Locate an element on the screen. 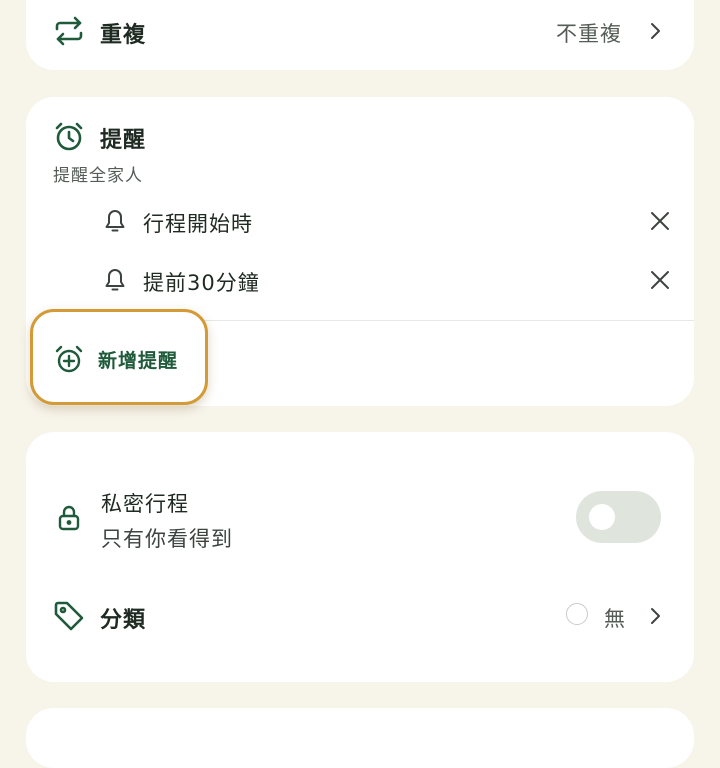  alarm-add-icon is located at coordinates (69, 360).